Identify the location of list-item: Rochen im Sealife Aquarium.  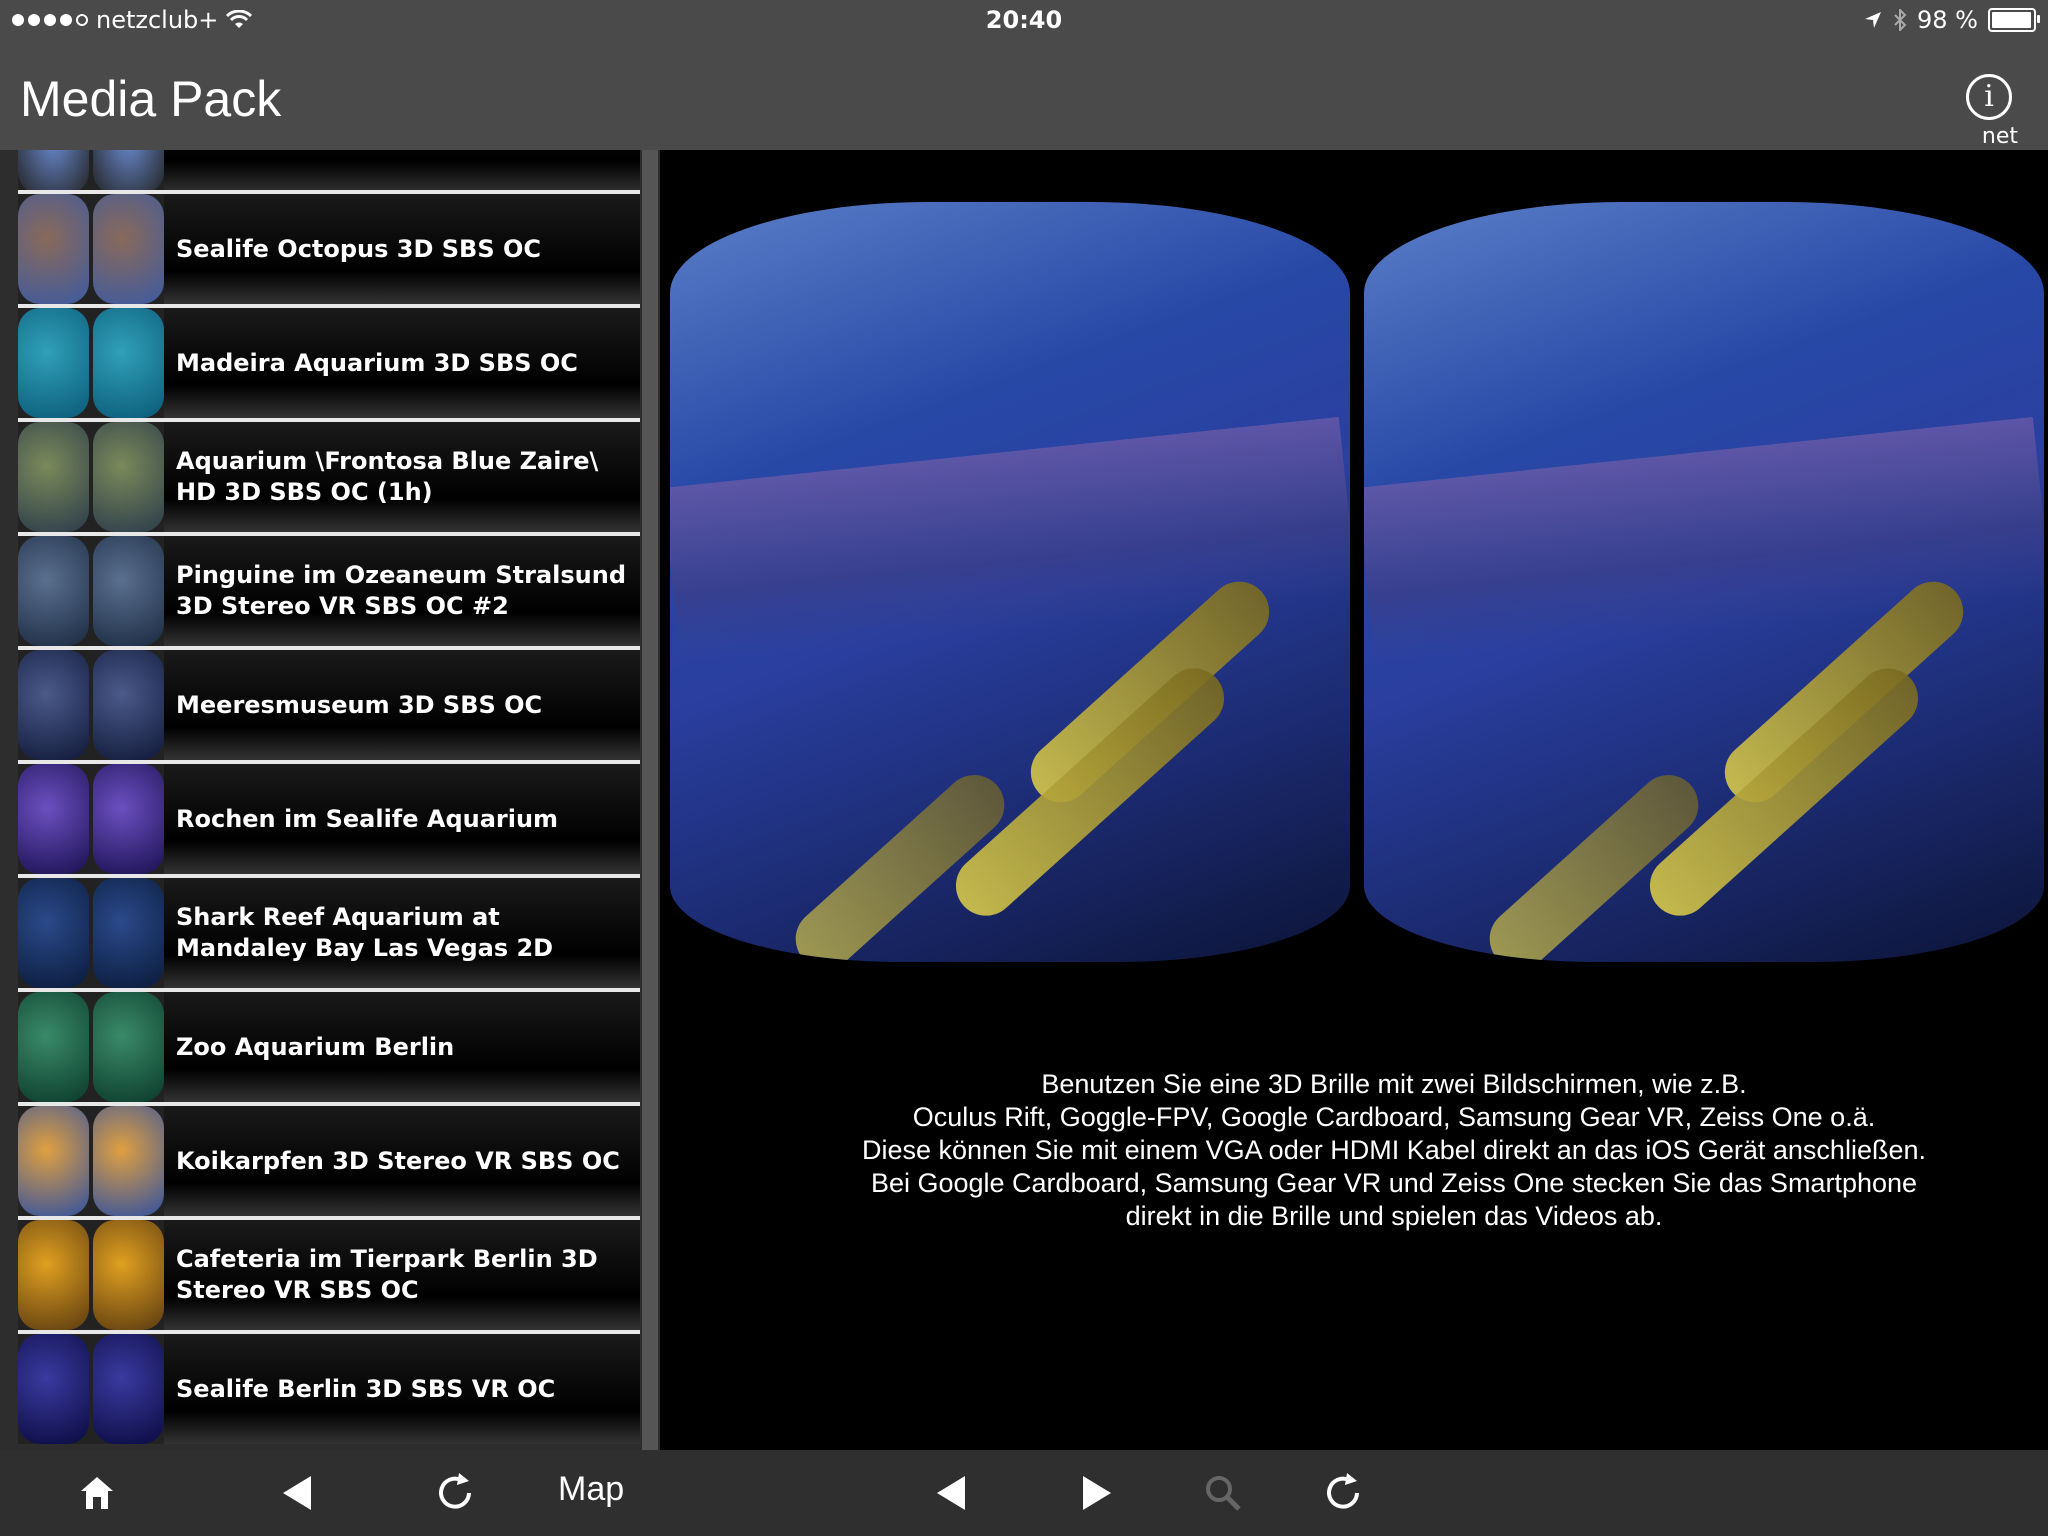
(329, 817).